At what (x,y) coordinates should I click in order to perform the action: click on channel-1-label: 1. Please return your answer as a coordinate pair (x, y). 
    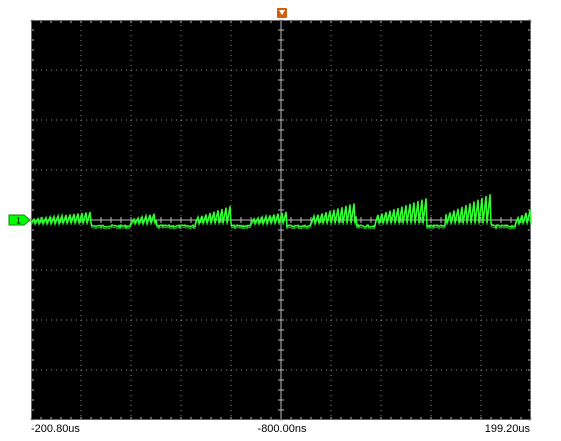
    Looking at the image, I should click on (18, 221).